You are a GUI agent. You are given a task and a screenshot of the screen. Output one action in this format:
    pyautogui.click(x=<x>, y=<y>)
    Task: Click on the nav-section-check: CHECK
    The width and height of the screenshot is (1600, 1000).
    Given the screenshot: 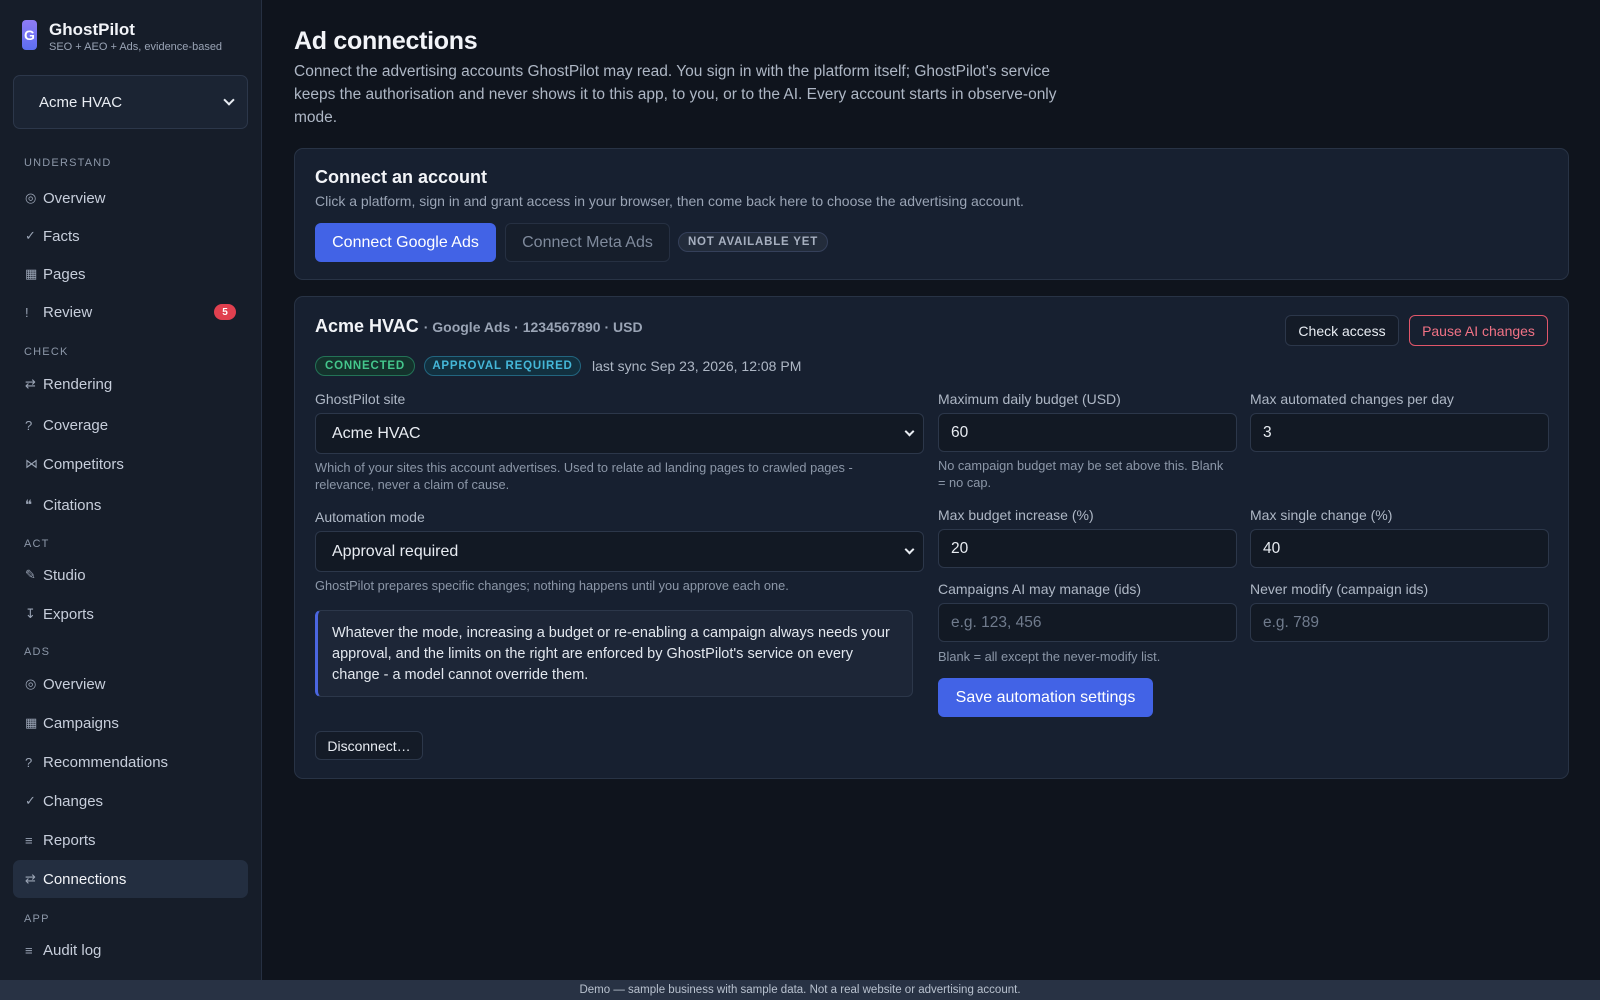 What is the action you would take?
    pyautogui.click(x=46, y=352)
    